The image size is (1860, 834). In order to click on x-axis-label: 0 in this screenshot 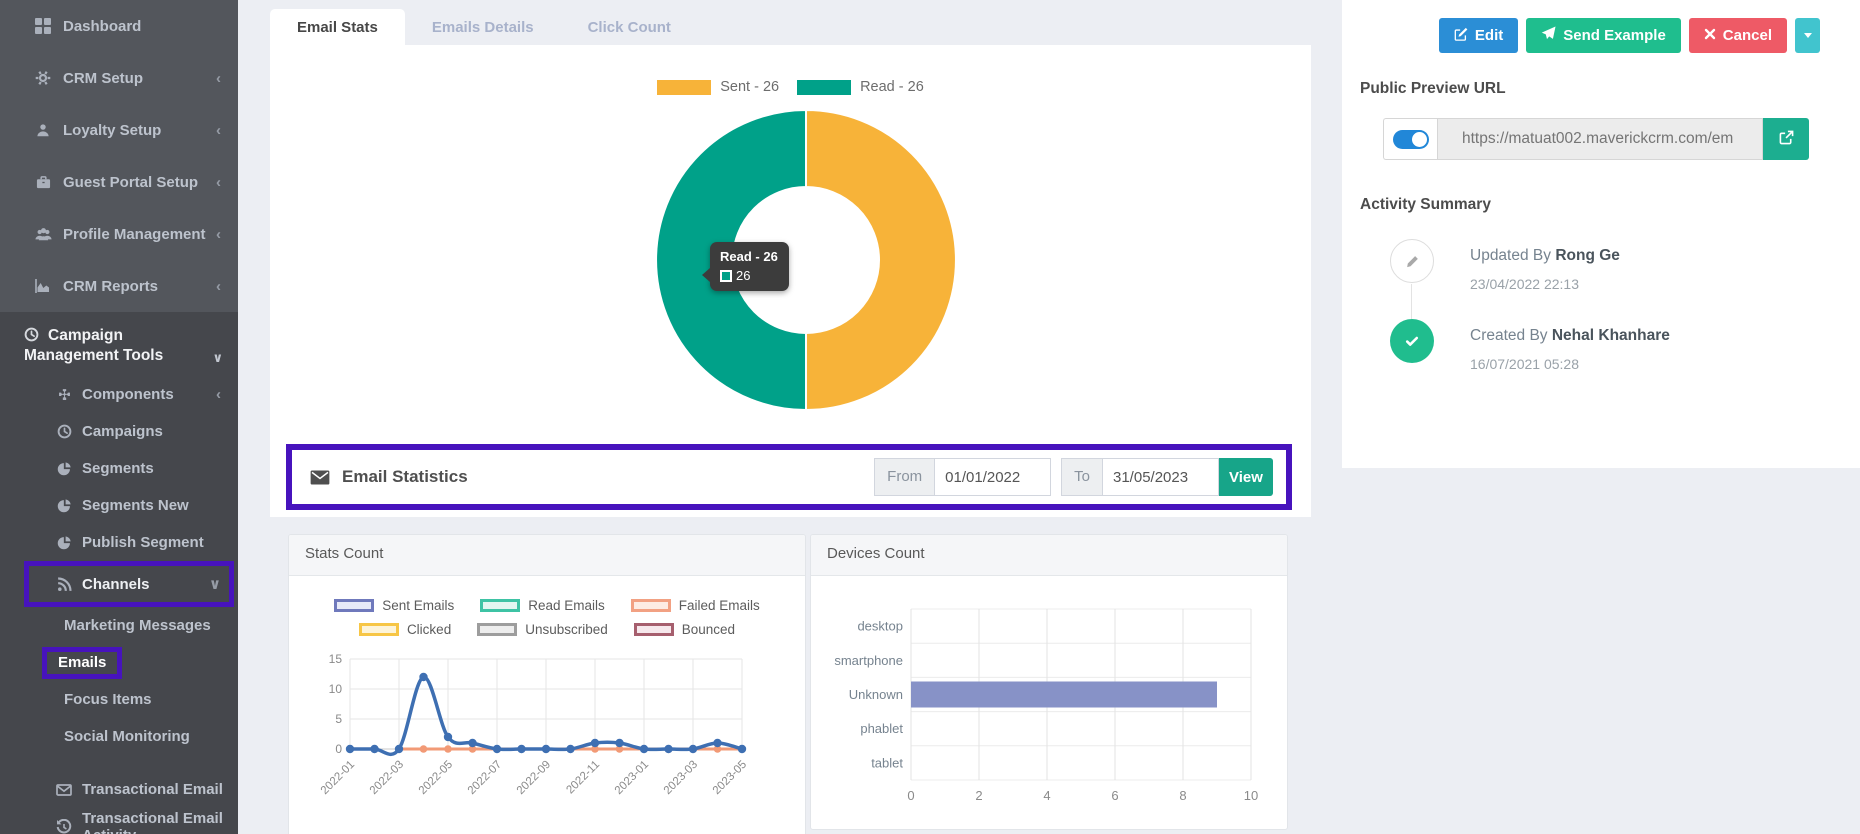, I will do `click(910, 795)`.